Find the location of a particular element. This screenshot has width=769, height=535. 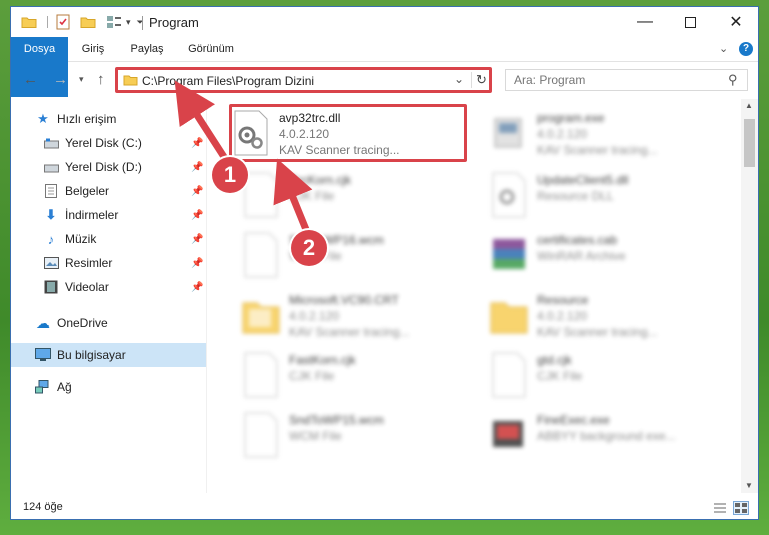

annotation-arrows is located at coordinates (243, 157).